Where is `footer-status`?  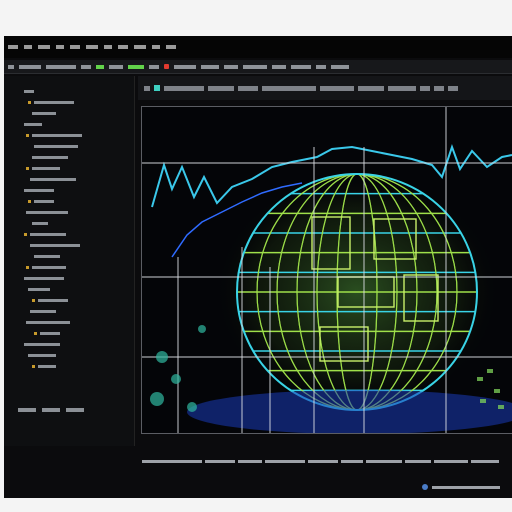
footer-status is located at coordinates (464, 487).